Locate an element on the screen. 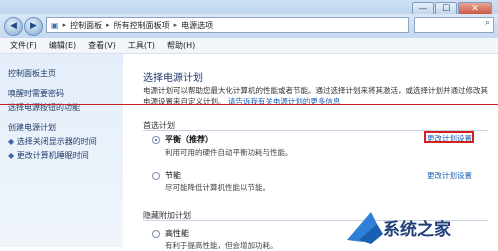 The width and height of the screenshot is (498, 251). search-icon: ⌕ is located at coordinates (487, 23).